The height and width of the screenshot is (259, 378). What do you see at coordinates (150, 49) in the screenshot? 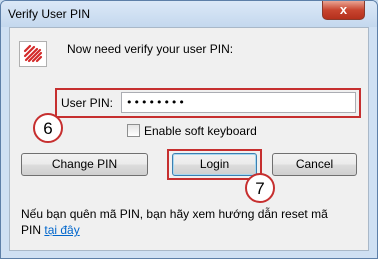
I see `instruction-text: Now need verify your user PIN:` at bounding box center [150, 49].